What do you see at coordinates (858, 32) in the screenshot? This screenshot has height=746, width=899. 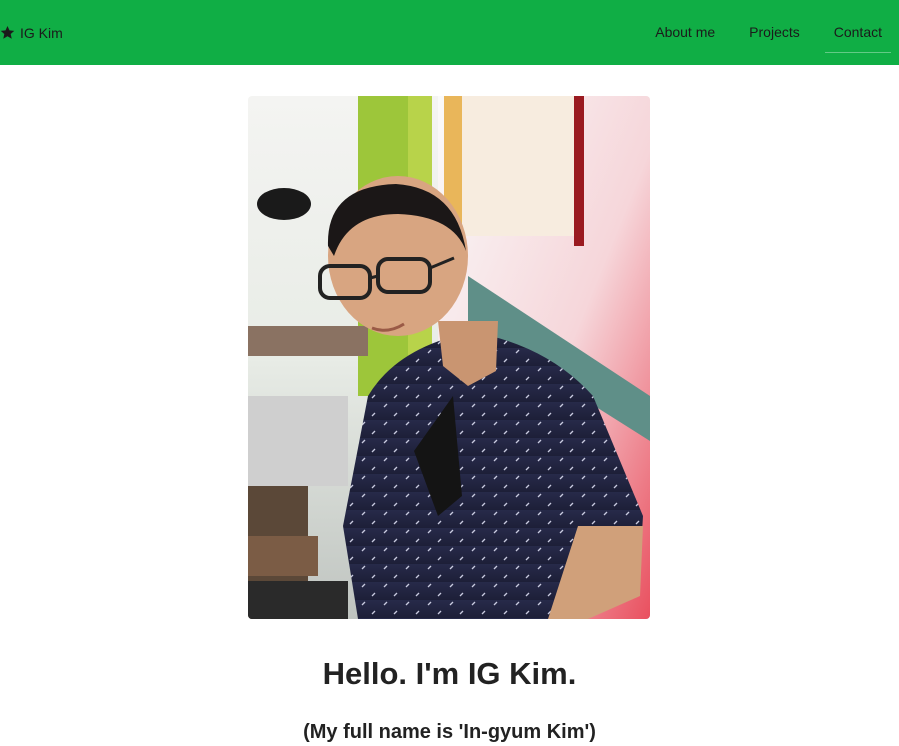 I see `nav-link-contact: Contact` at bounding box center [858, 32].